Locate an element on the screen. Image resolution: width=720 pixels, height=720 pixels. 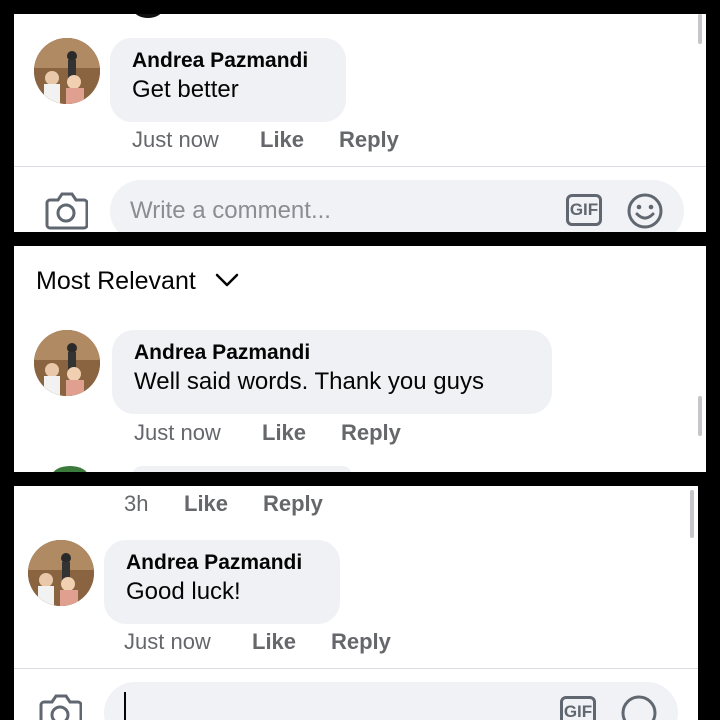
next-avatar-partial is located at coordinates (70, 469).